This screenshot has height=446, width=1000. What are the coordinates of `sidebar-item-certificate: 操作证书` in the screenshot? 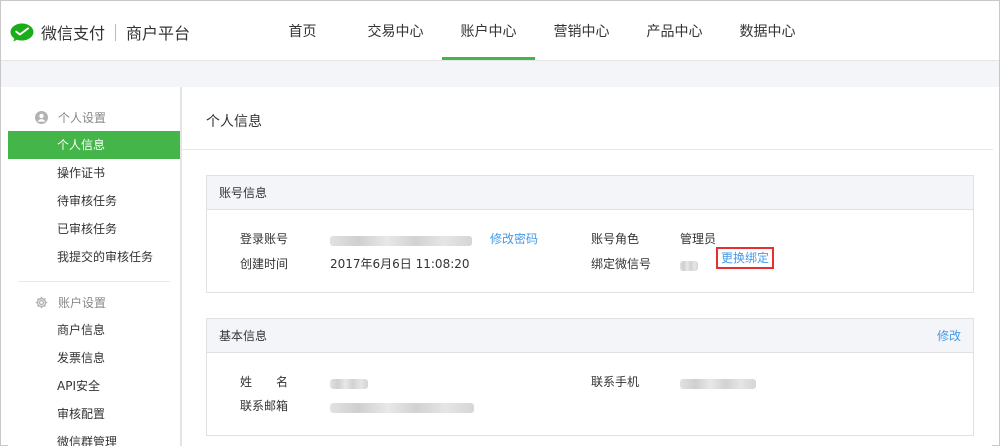 It's located at (94, 173).